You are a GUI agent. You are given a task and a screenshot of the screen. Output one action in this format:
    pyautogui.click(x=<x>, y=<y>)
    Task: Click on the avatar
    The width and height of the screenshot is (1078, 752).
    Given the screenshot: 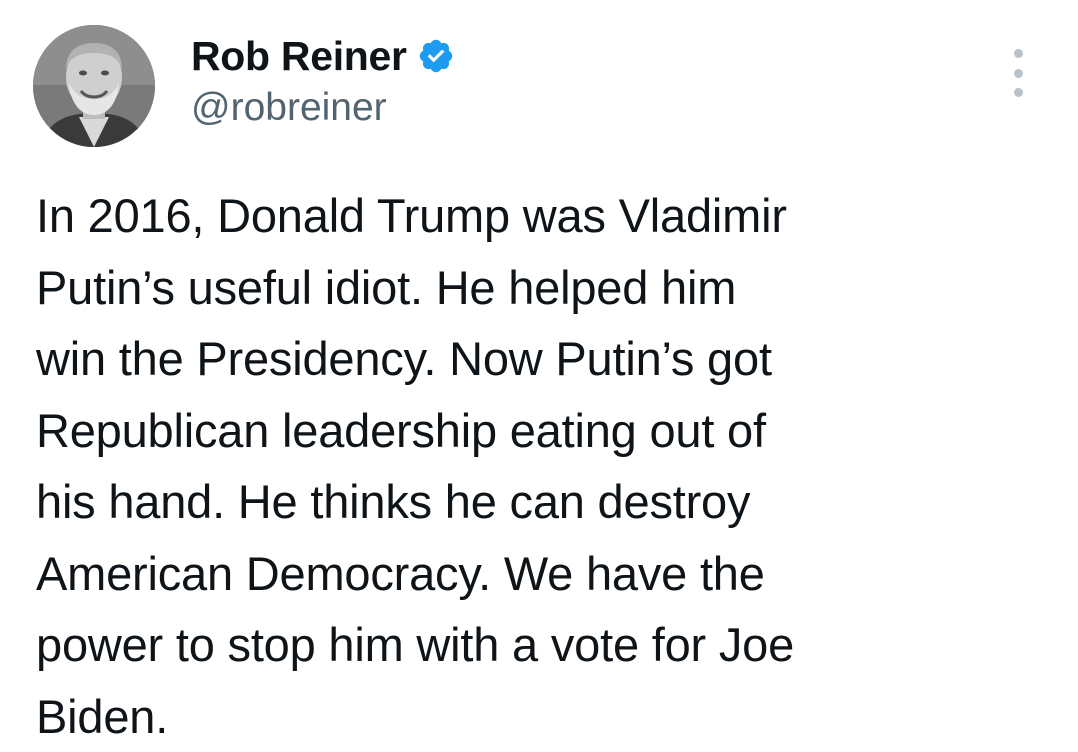 What is the action you would take?
    pyautogui.click(x=94, y=86)
    